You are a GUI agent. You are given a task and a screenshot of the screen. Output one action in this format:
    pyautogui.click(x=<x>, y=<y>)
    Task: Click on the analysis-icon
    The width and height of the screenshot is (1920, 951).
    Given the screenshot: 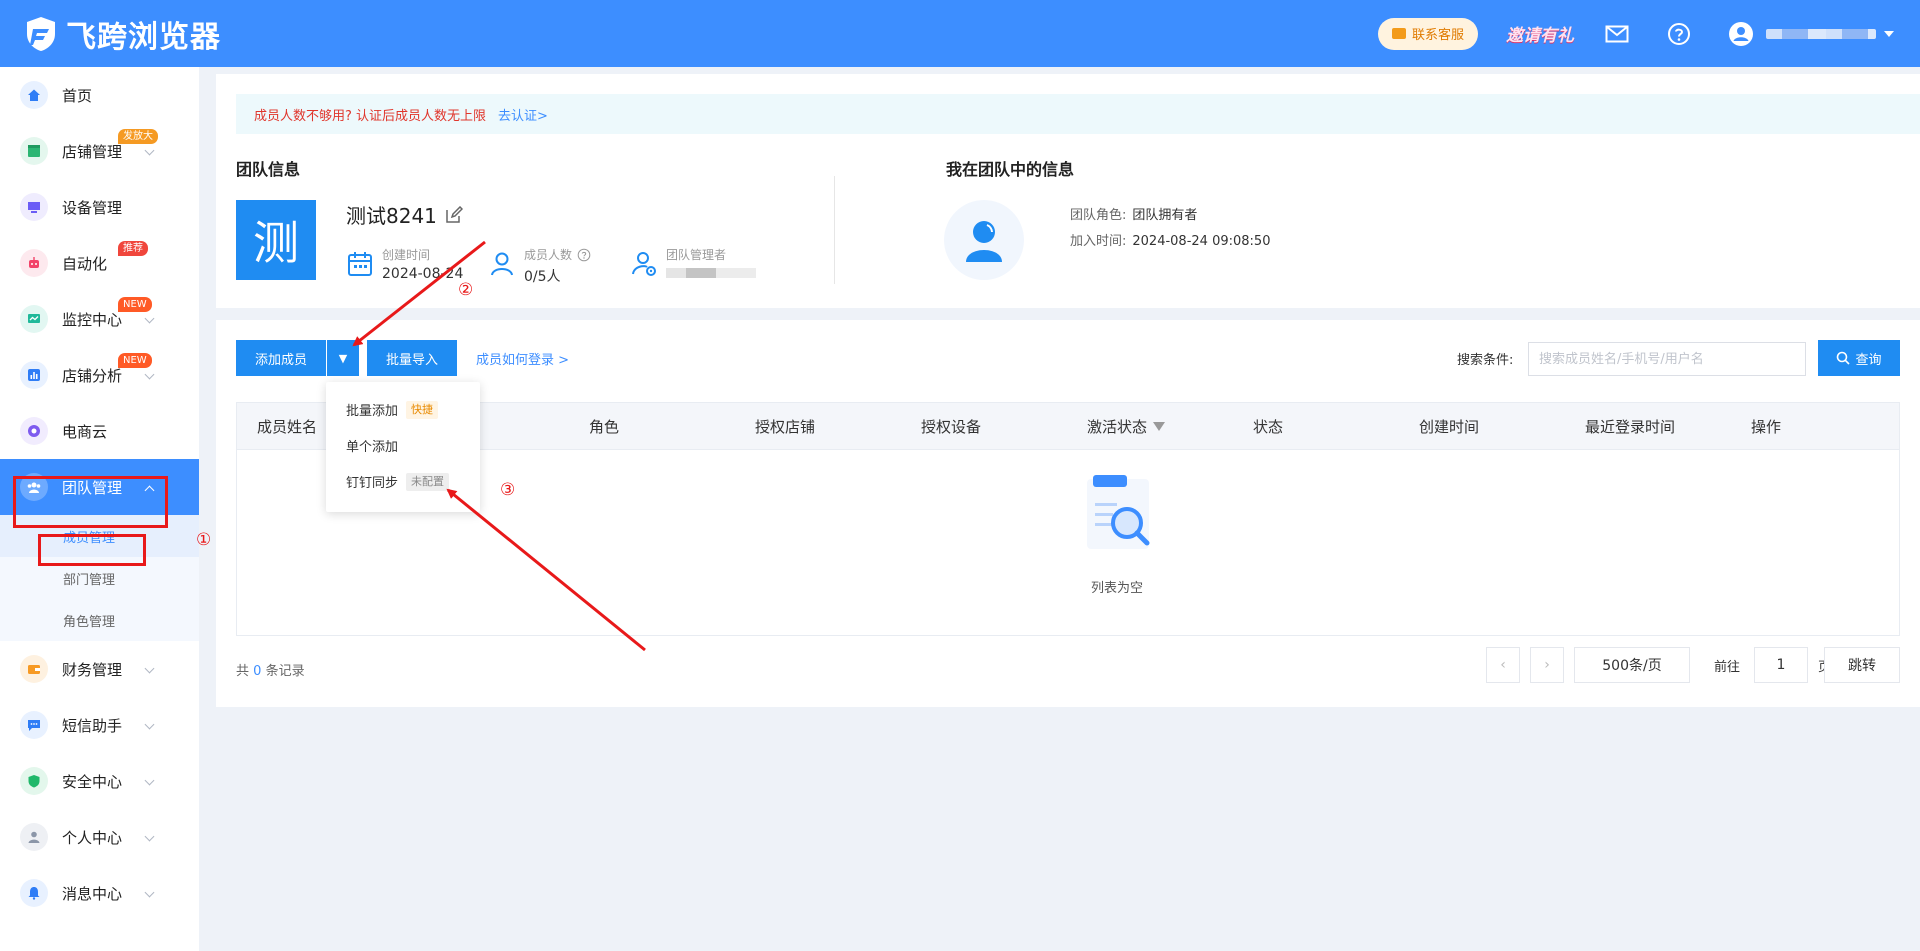 What is the action you would take?
    pyautogui.click(x=34, y=375)
    